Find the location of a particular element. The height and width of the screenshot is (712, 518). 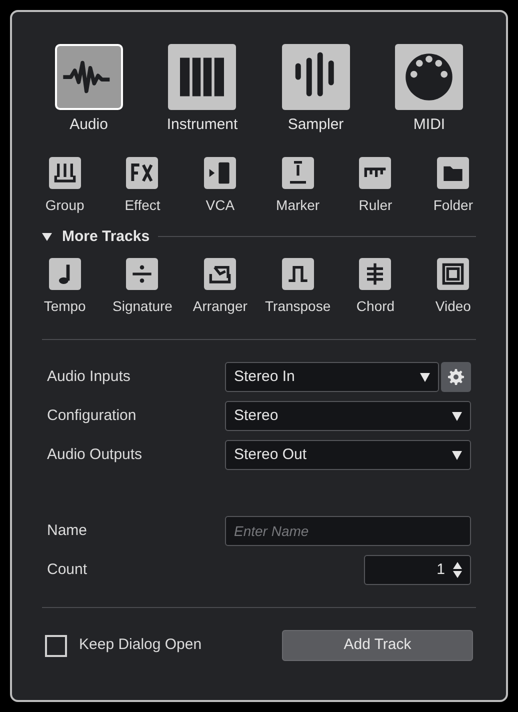

midi-plug-icon is located at coordinates (429, 77).